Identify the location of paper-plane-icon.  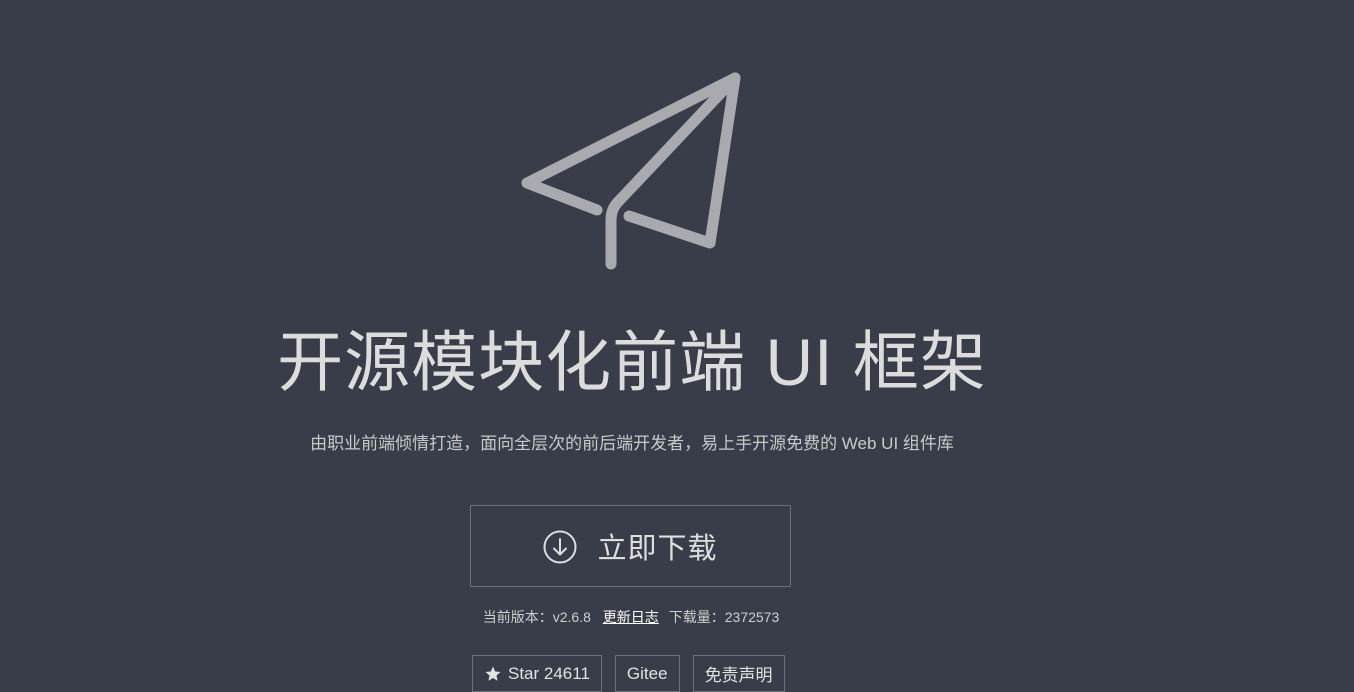
(631, 171).